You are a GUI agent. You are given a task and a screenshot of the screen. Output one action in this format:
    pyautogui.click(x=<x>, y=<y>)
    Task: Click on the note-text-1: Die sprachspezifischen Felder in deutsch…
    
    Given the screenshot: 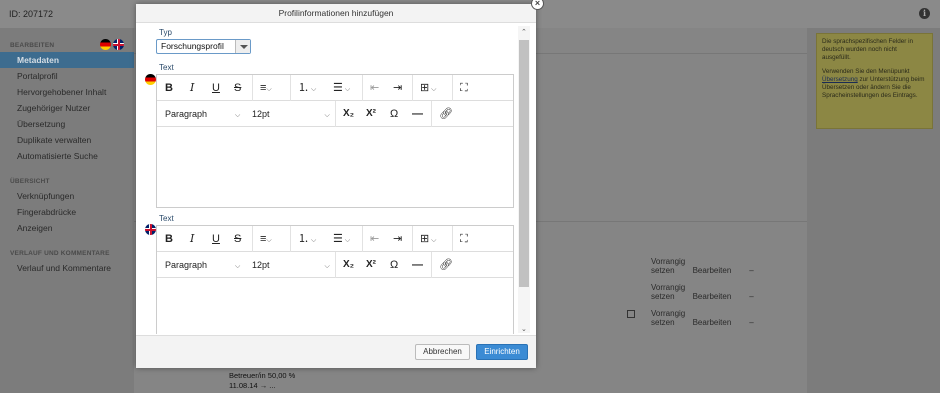 What is the action you would take?
    pyautogui.click(x=867, y=49)
    